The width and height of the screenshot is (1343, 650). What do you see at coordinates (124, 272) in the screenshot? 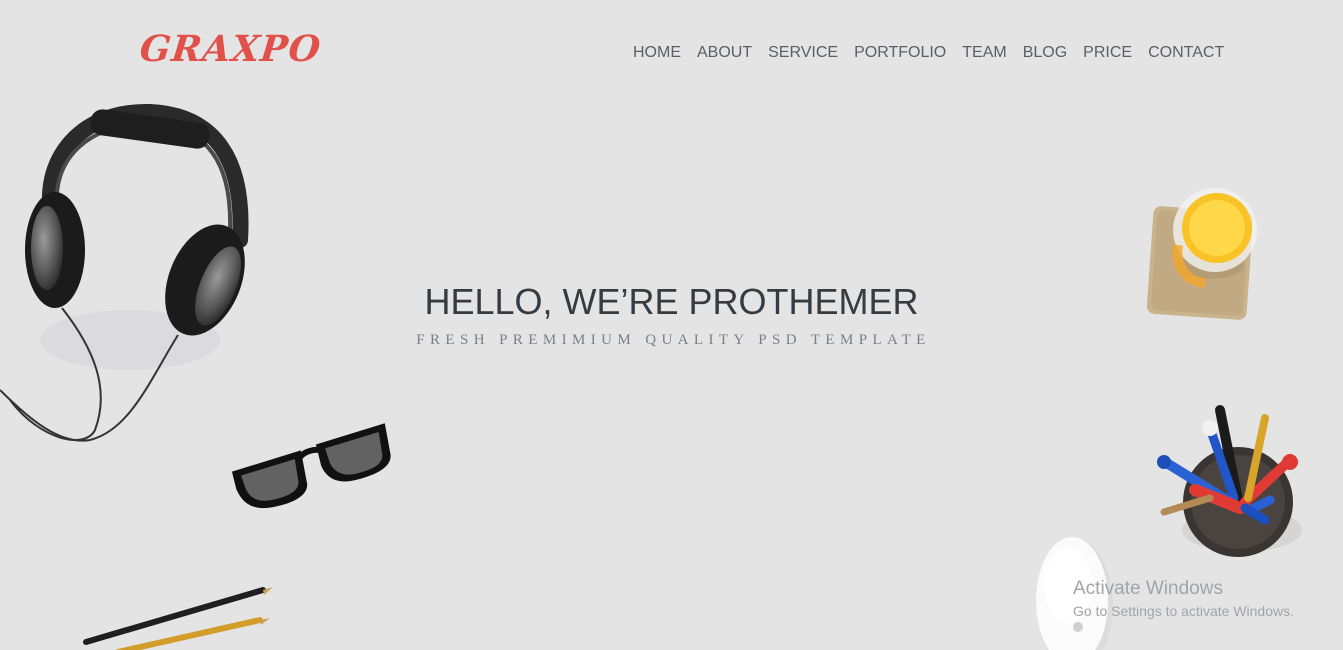
I see `headphones-icon` at bounding box center [124, 272].